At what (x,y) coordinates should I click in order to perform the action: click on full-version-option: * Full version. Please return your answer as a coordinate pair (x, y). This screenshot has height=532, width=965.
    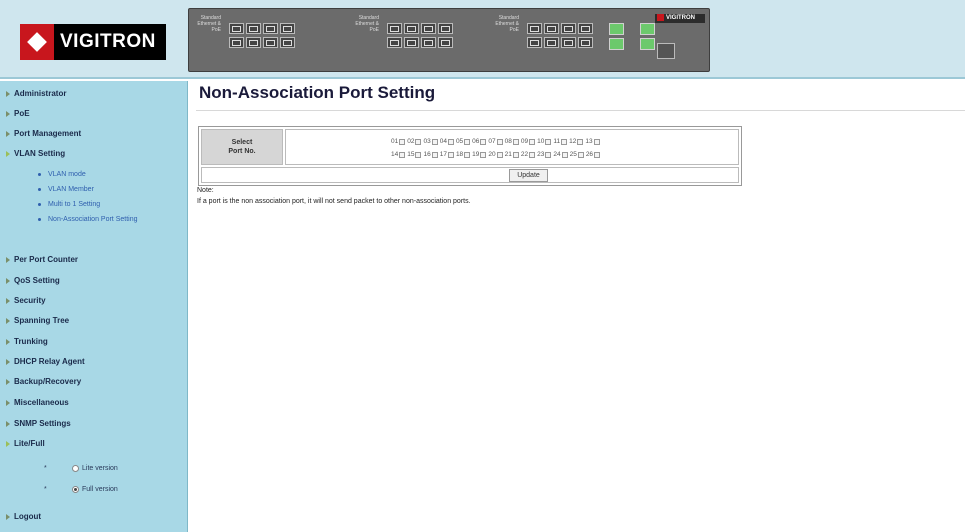
    Looking at the image, I should click on (81, 489).